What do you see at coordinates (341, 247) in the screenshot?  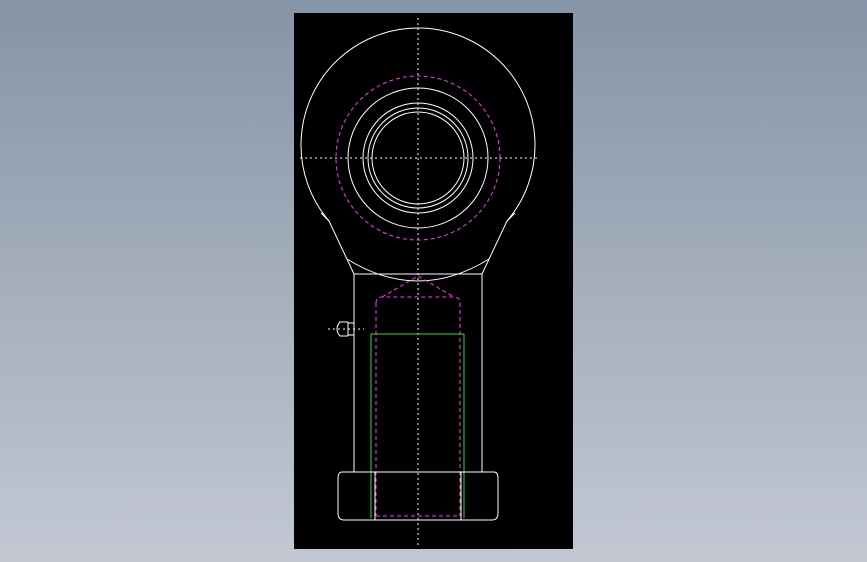 I see `head-left-flank` at bounding box center [341, 247].